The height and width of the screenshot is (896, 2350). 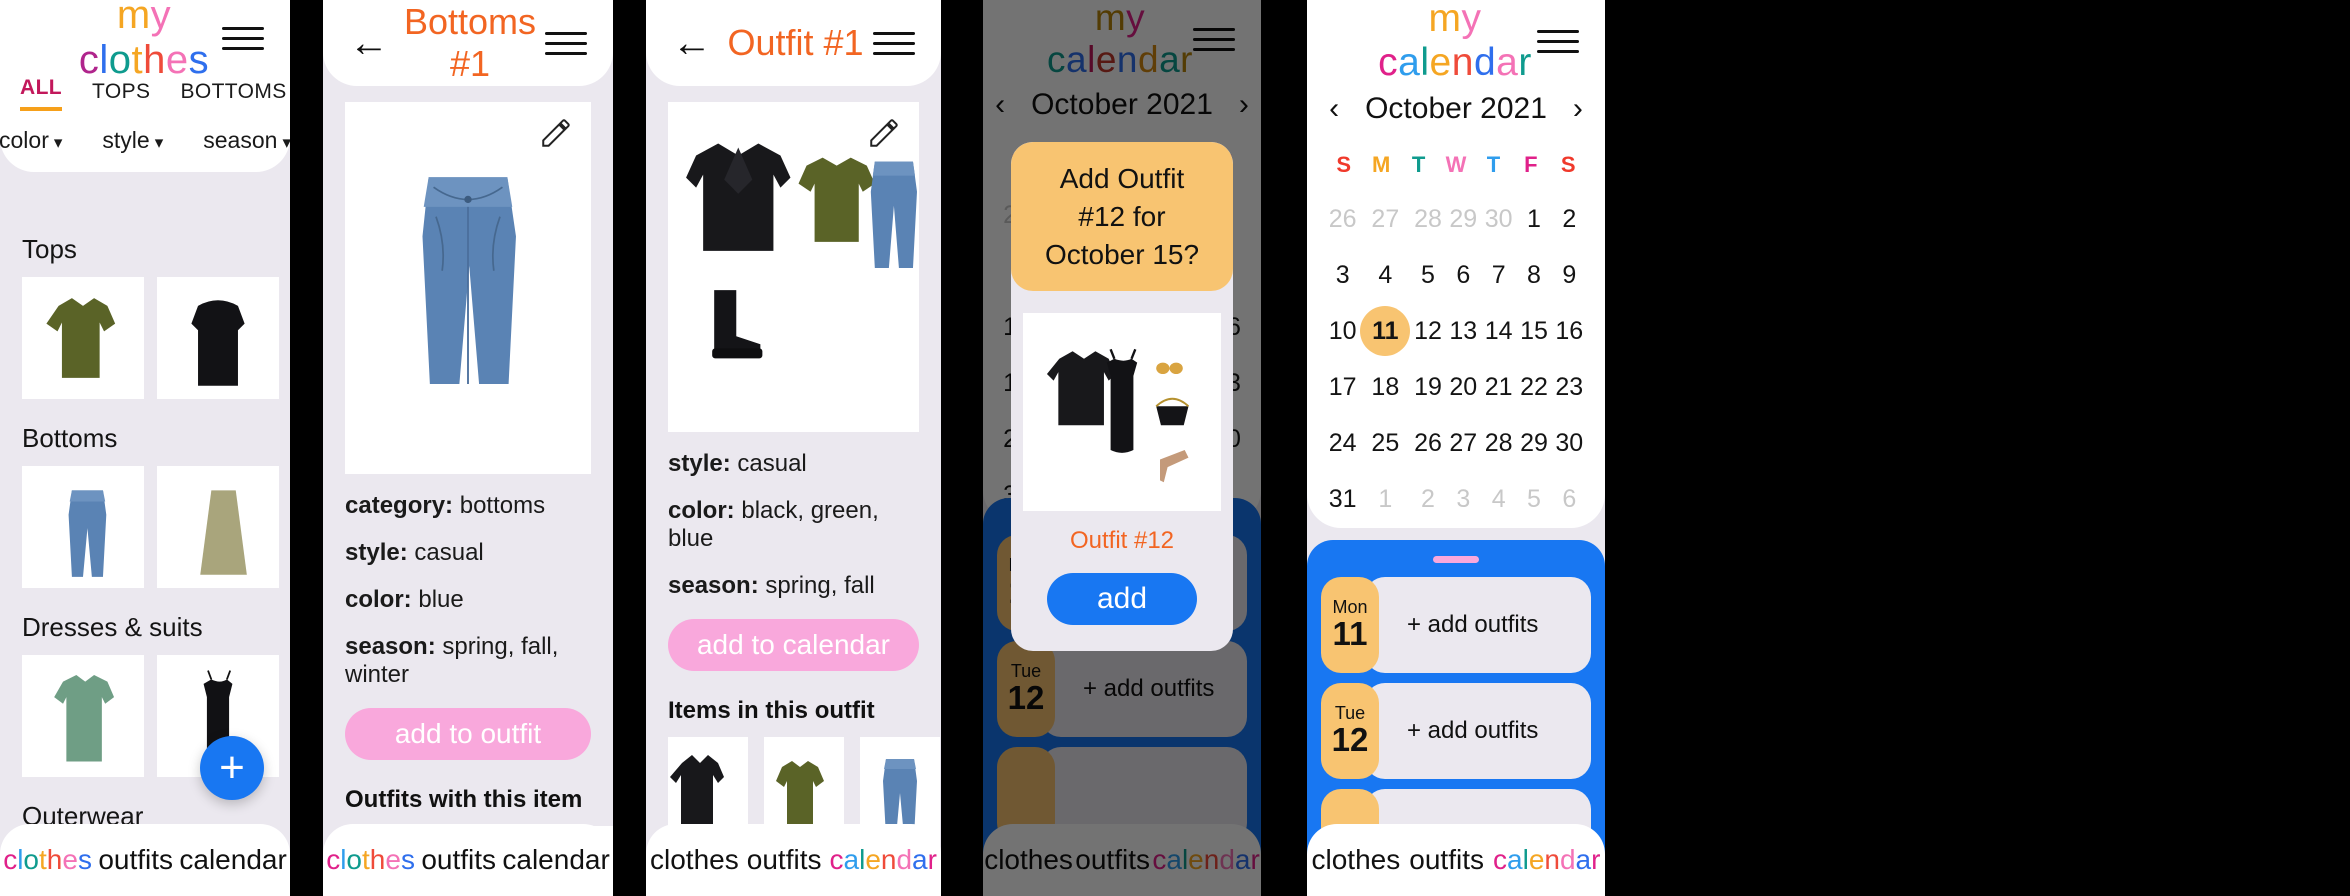 What do you see at coordinates (1342, 499) in the screenshot?
I see `calendar-day: 31` at bounding box center [1342, 499].